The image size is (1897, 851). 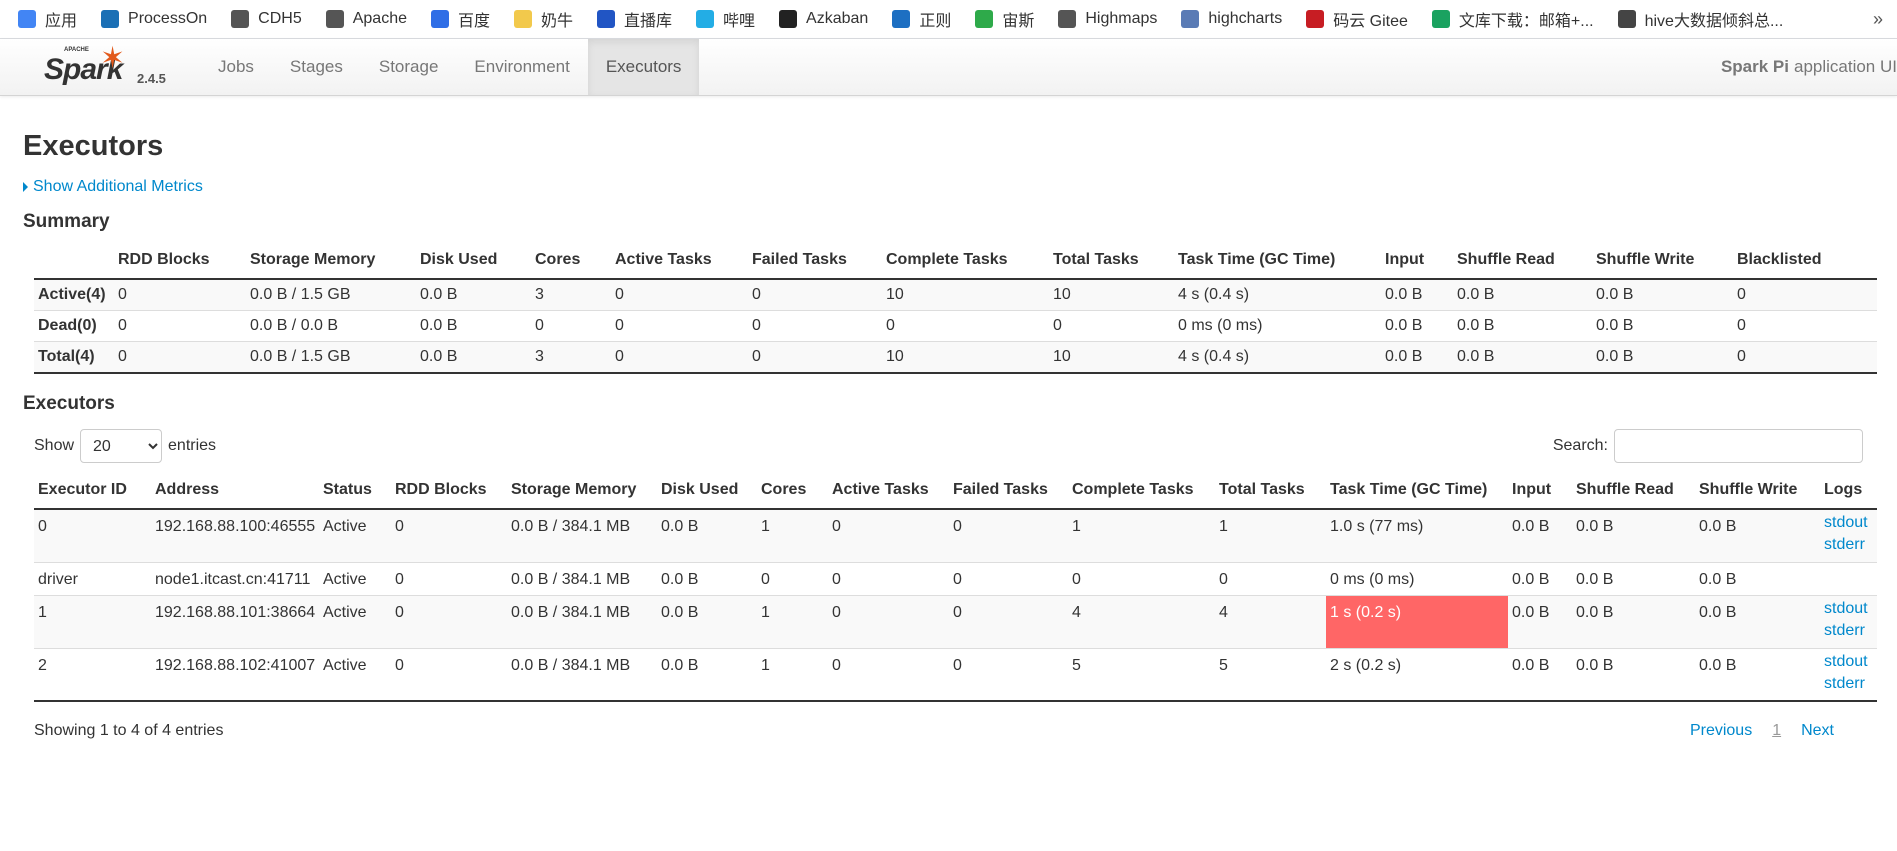 What do you see at coordinates (823, 19) in the screenshot?
I see `bookmark-item: Azkaban` at bounding box center [823, 19].